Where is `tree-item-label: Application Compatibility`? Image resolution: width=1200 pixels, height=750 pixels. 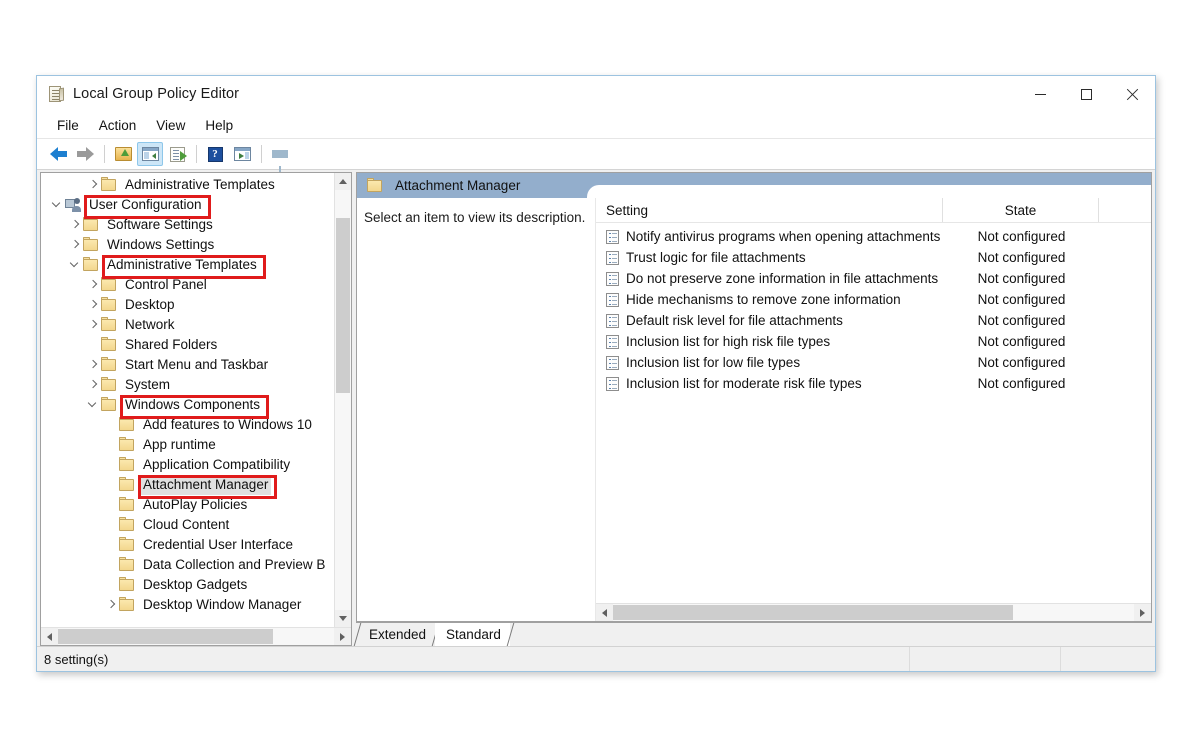
tree-item-label: Application Compatibility is located at coordinates (217, 464).